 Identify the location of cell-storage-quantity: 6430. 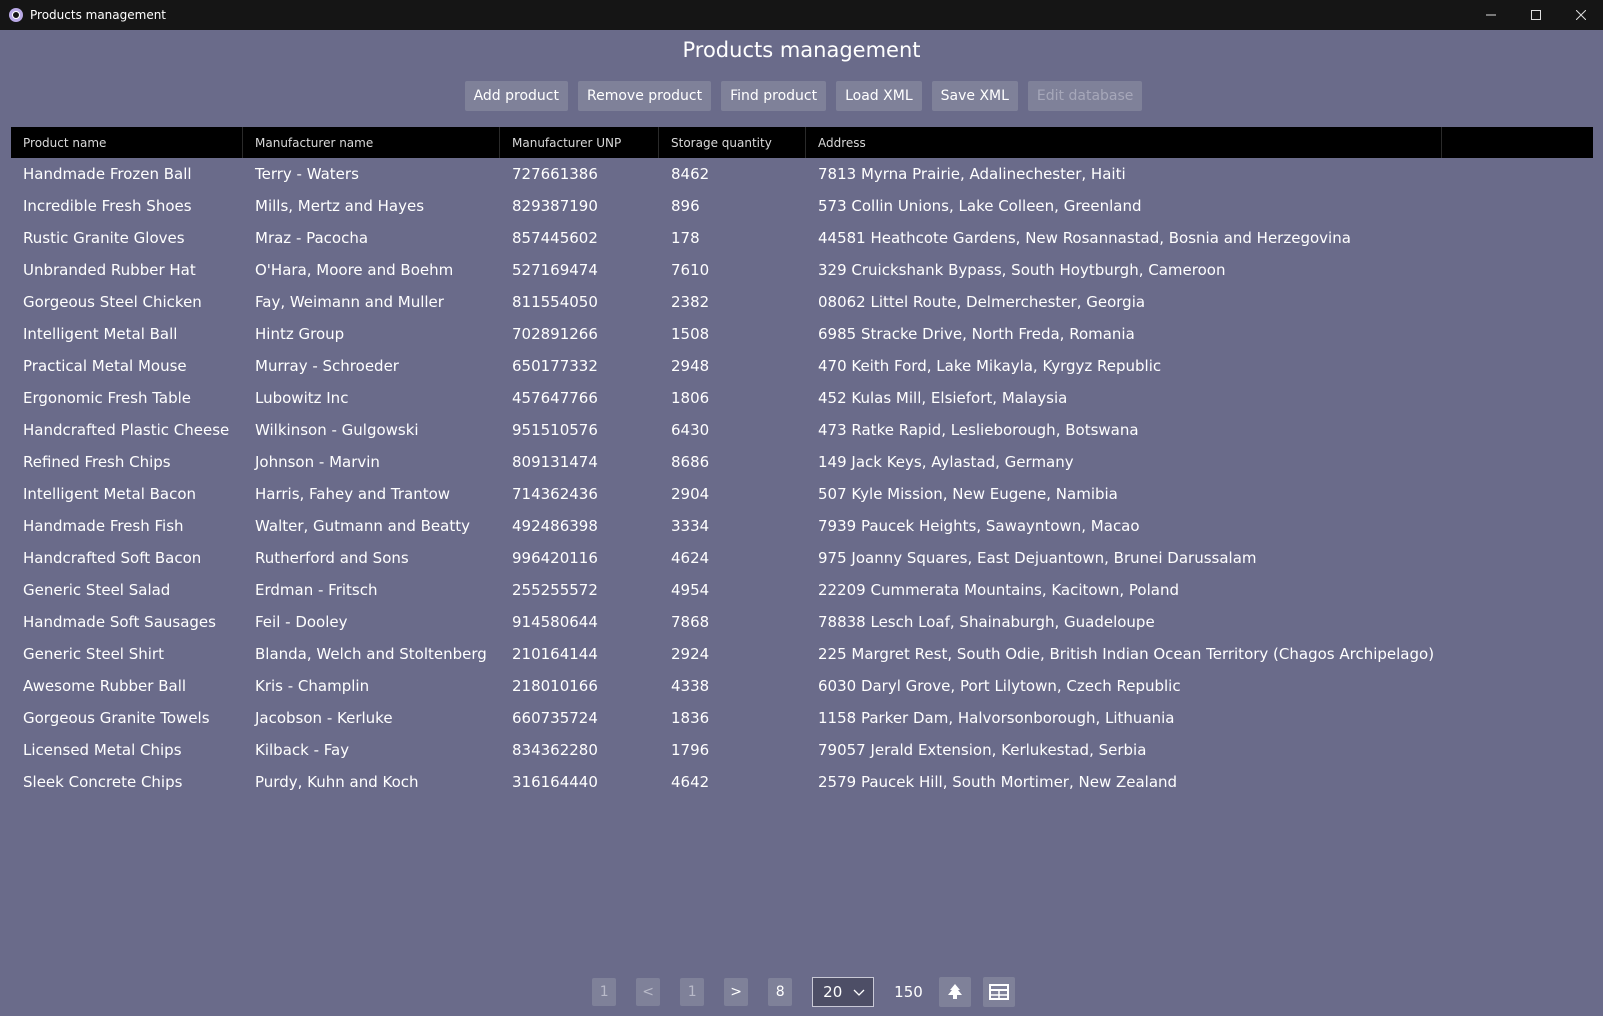
(690, 430).